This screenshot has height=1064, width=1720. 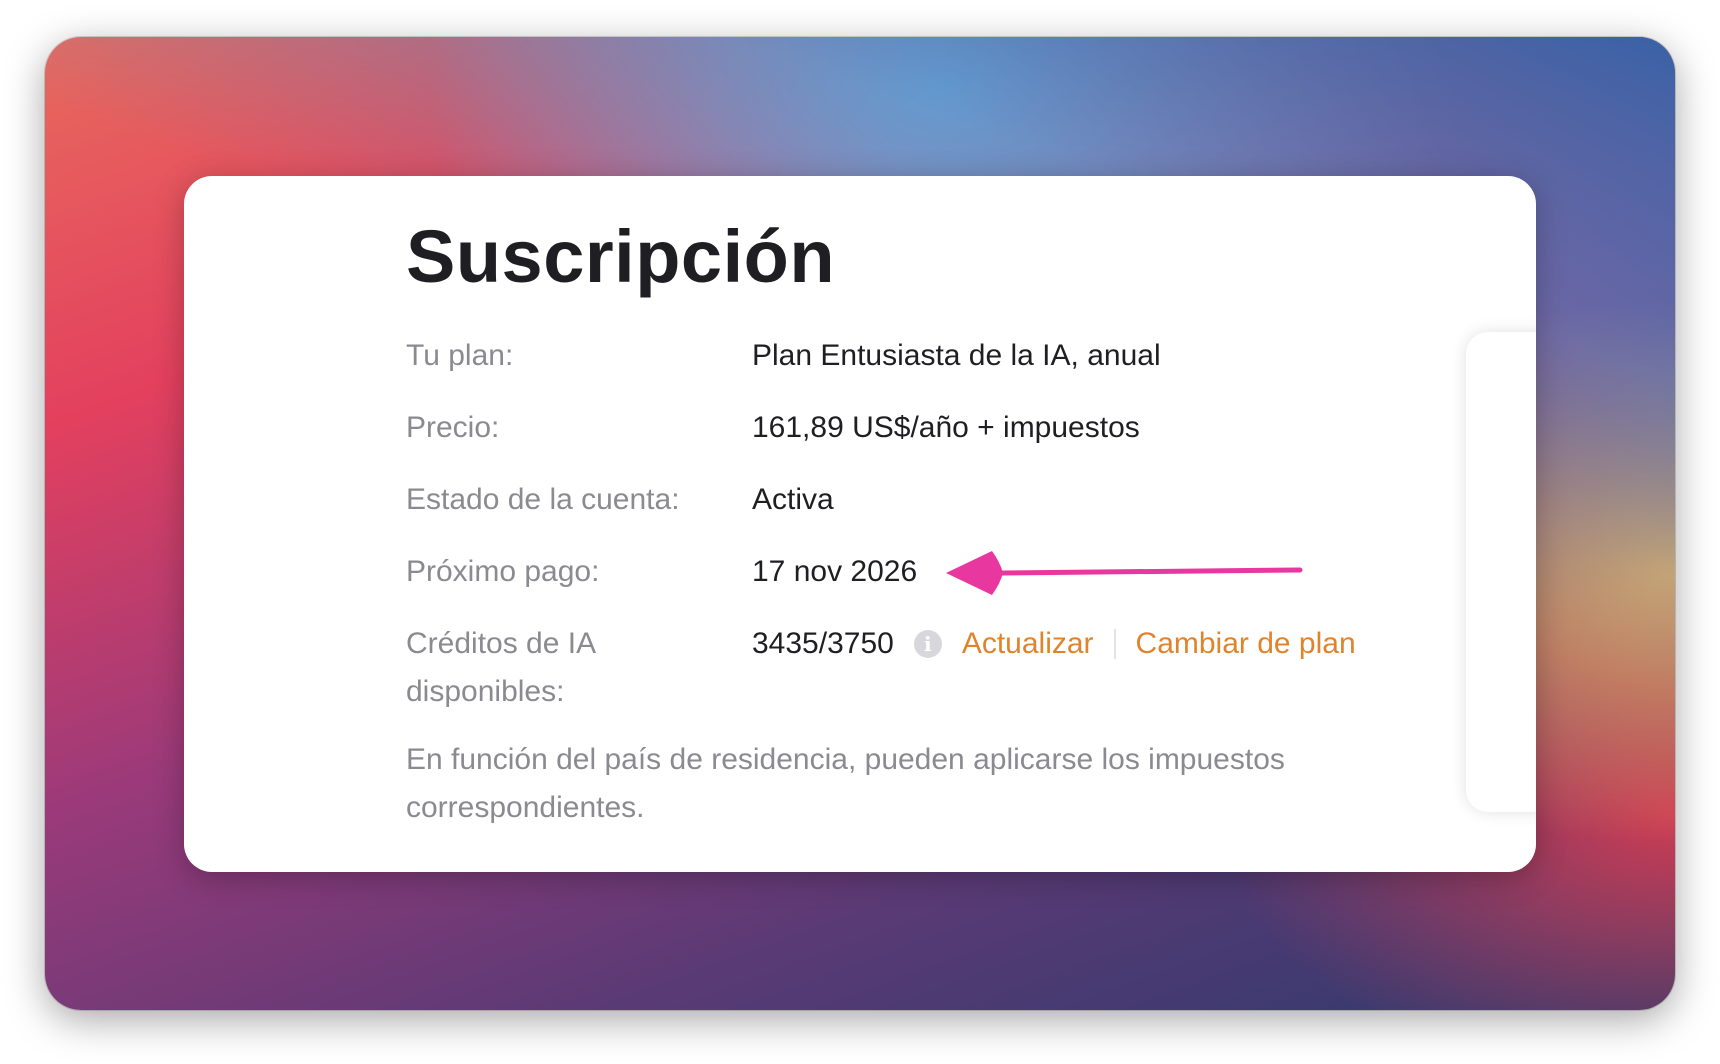 I want to click on annotation-arrow, so click(x=1124, y=573).